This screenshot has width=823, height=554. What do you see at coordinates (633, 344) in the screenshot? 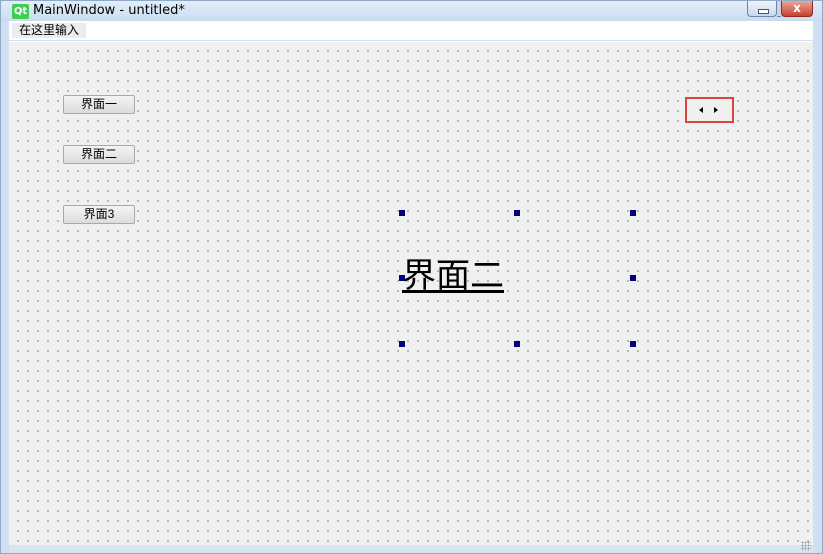
I see `resize-handle-bottom-right` at bounding box center [633, 344].